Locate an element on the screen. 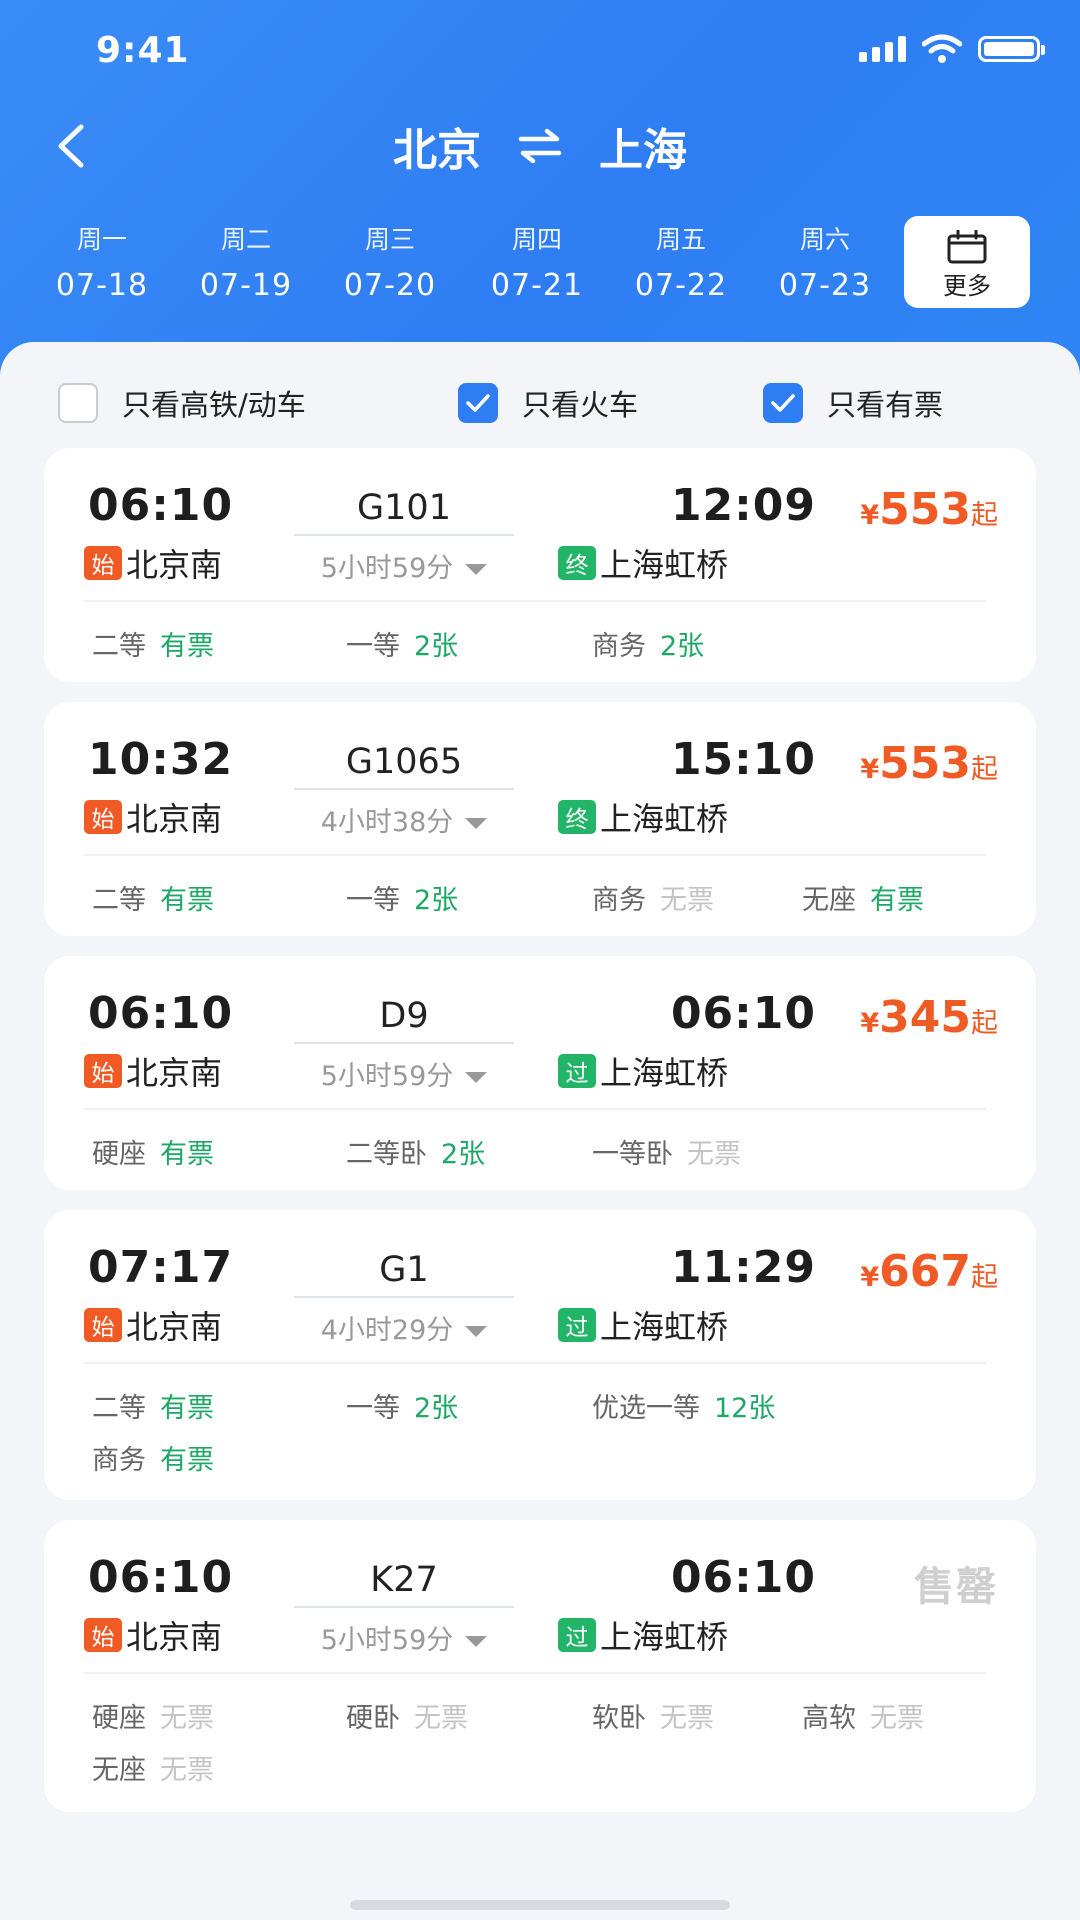 The height and width of the screenshot is (1920, 1080). duration-toggle: 4小时29分 is located at coordinates (404, 1327).